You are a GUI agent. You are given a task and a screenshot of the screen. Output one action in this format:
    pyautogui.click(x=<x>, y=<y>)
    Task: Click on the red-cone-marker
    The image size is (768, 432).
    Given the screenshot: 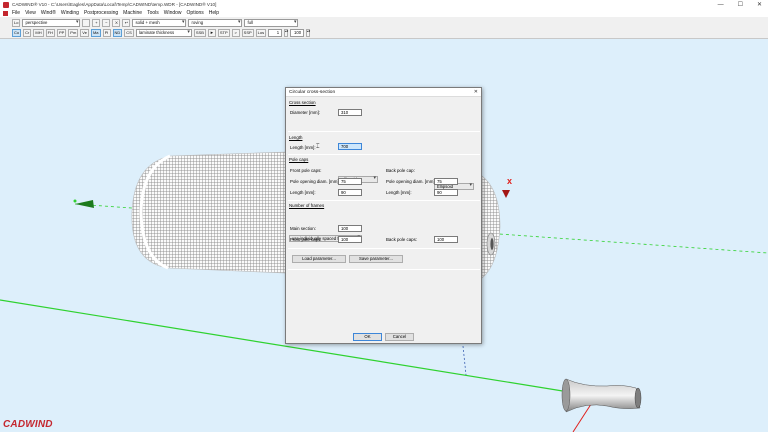 What is the action you would take?
    pyautogui.click(x=506, y=194)
    